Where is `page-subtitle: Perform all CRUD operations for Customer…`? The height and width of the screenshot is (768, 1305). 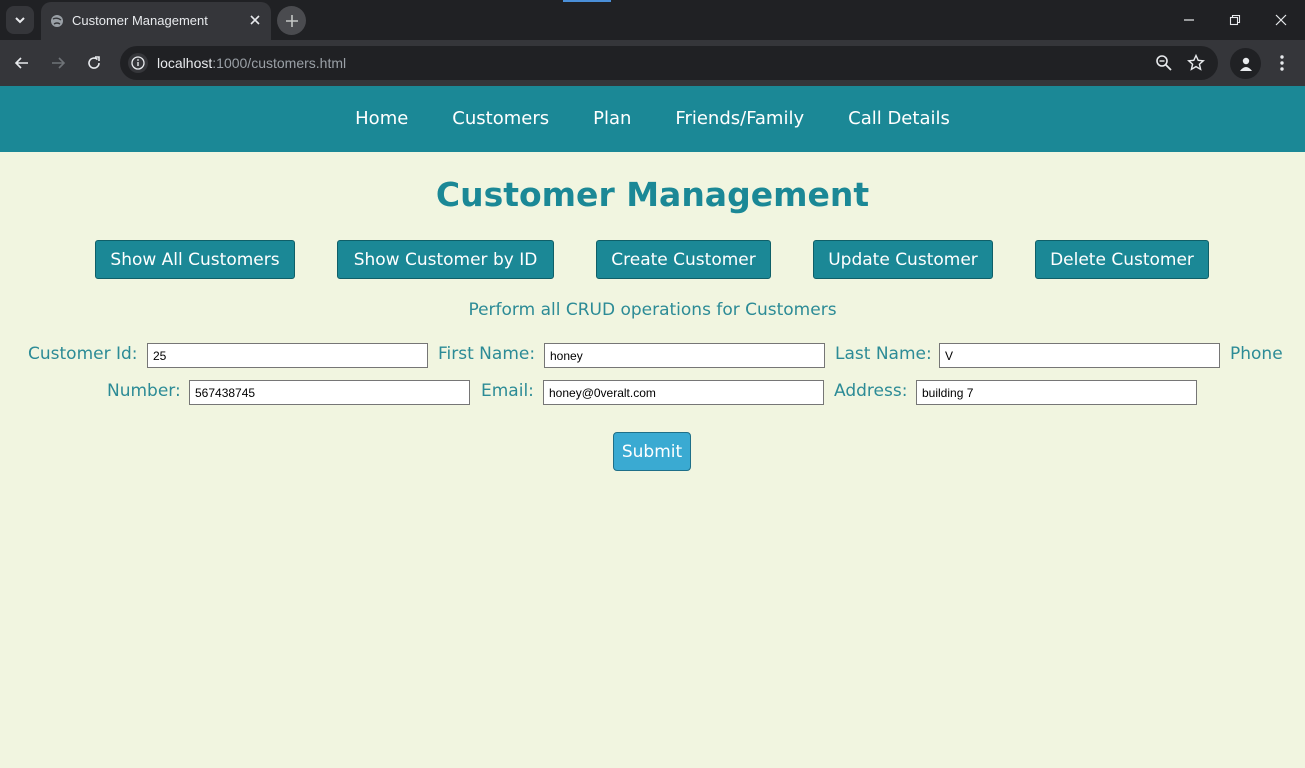
page-subtitle: Perform all CRUD operations for Customer… is located at coordinates (652, 310).